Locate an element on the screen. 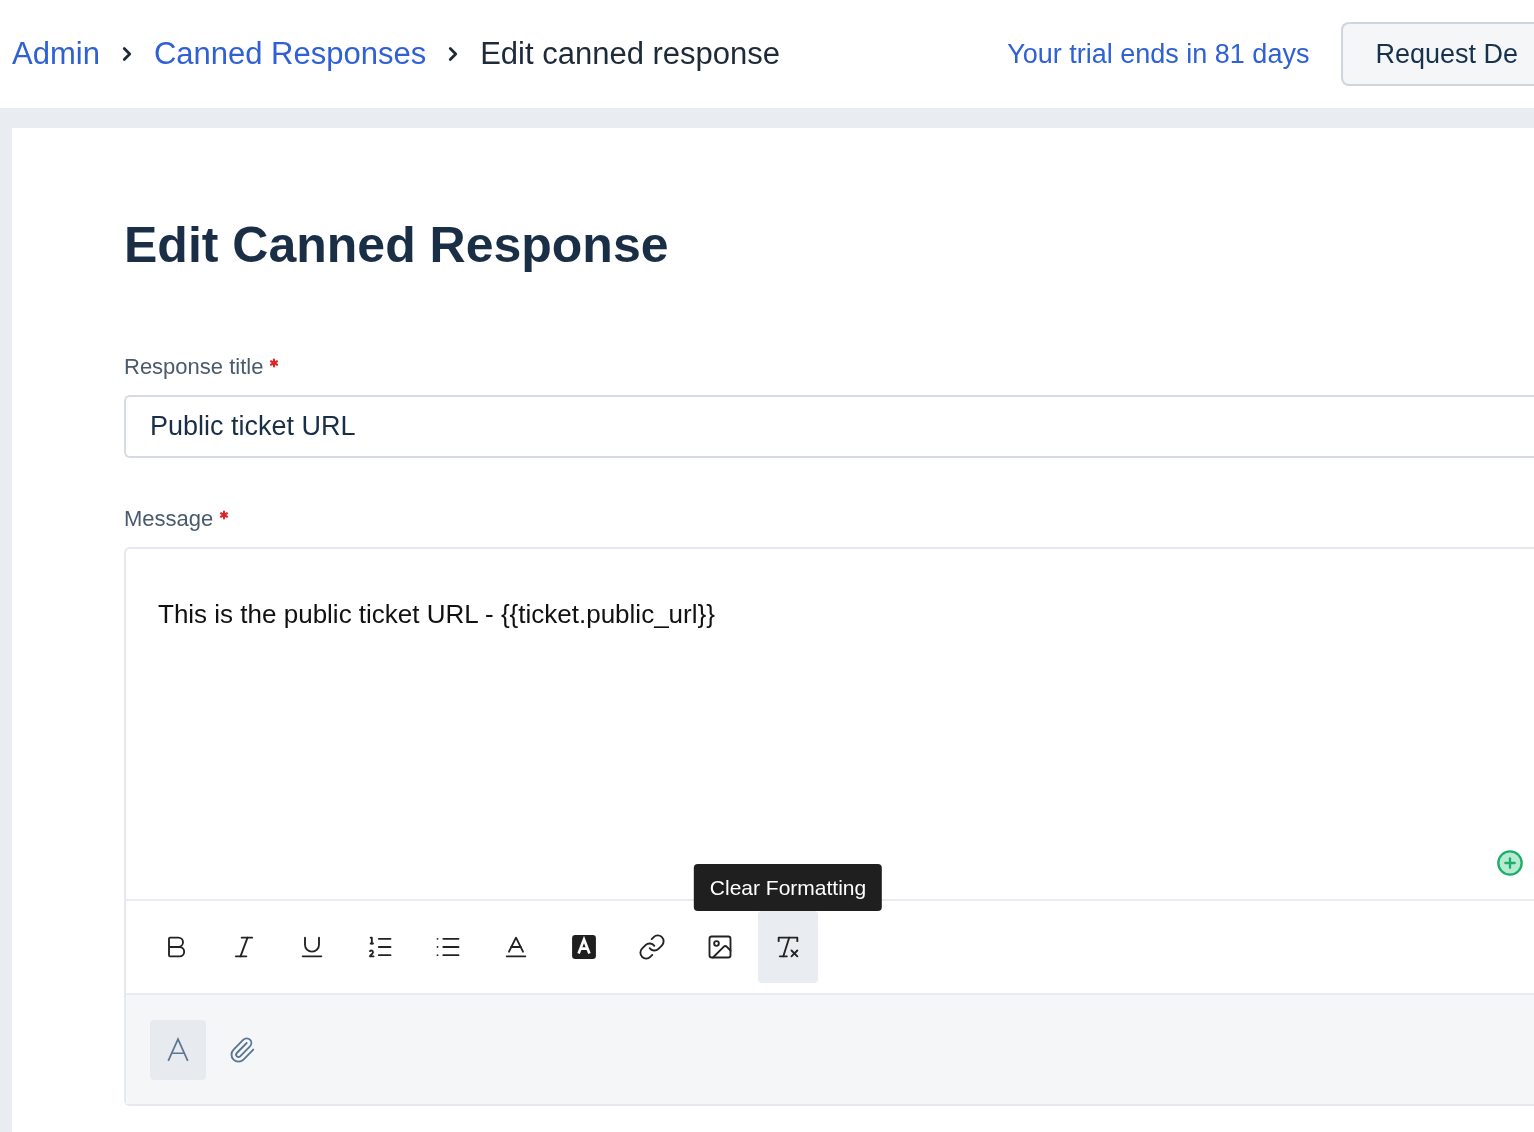 The image size is (1534, 1132). field-label: Response title is located at coordinates (194, 367).